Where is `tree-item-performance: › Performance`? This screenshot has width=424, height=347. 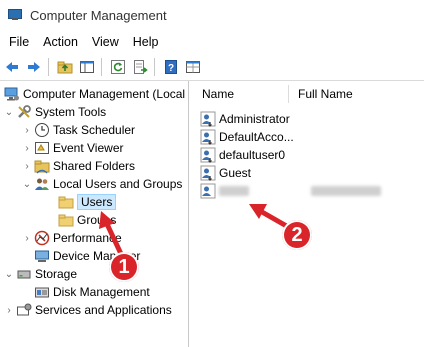
tree-item-performance: › Performance is located at coordinates (72, 238).